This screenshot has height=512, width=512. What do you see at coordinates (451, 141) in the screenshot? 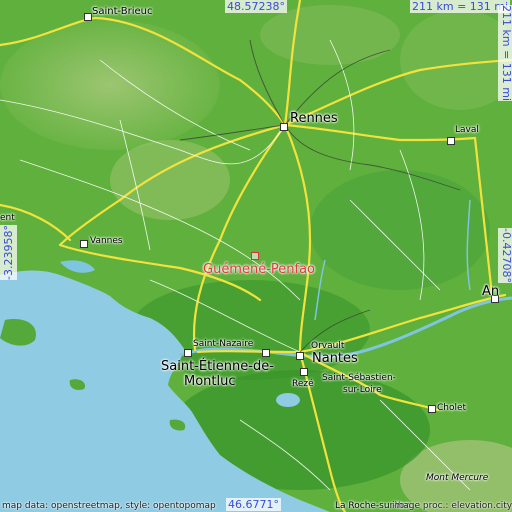
I see `city-marker-laval` at bounding box center [451, 141].